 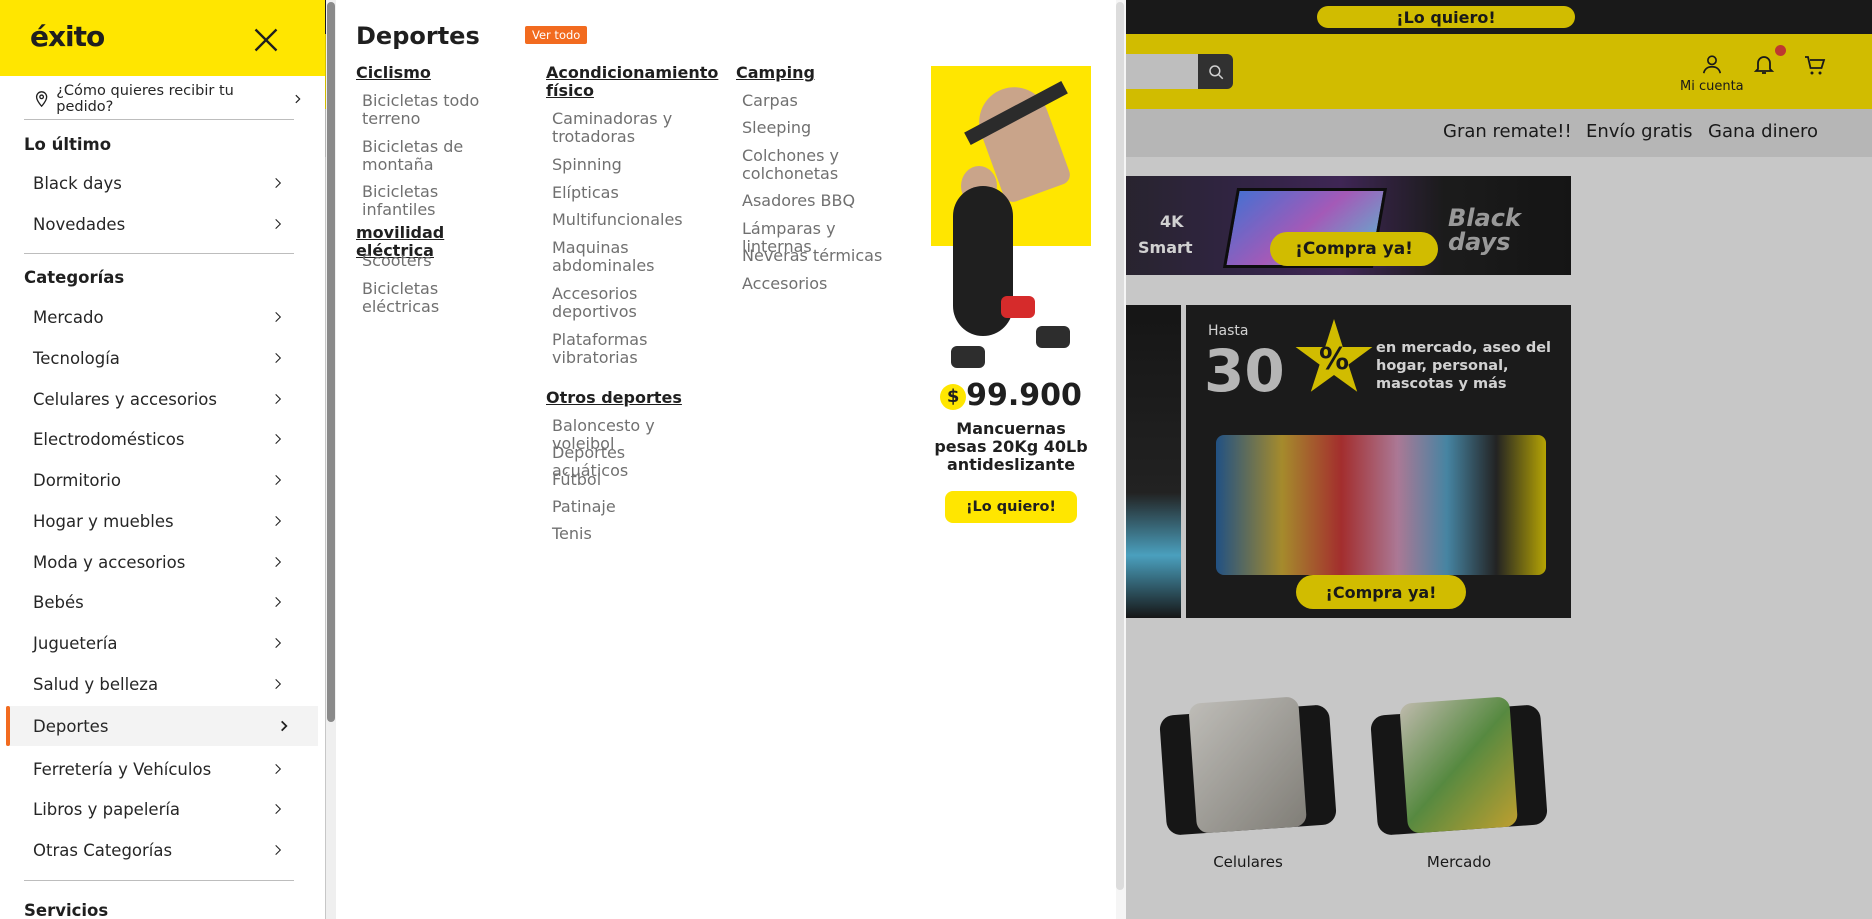 I want to click on mega-link: Tenis, so click(x=629, y=534).